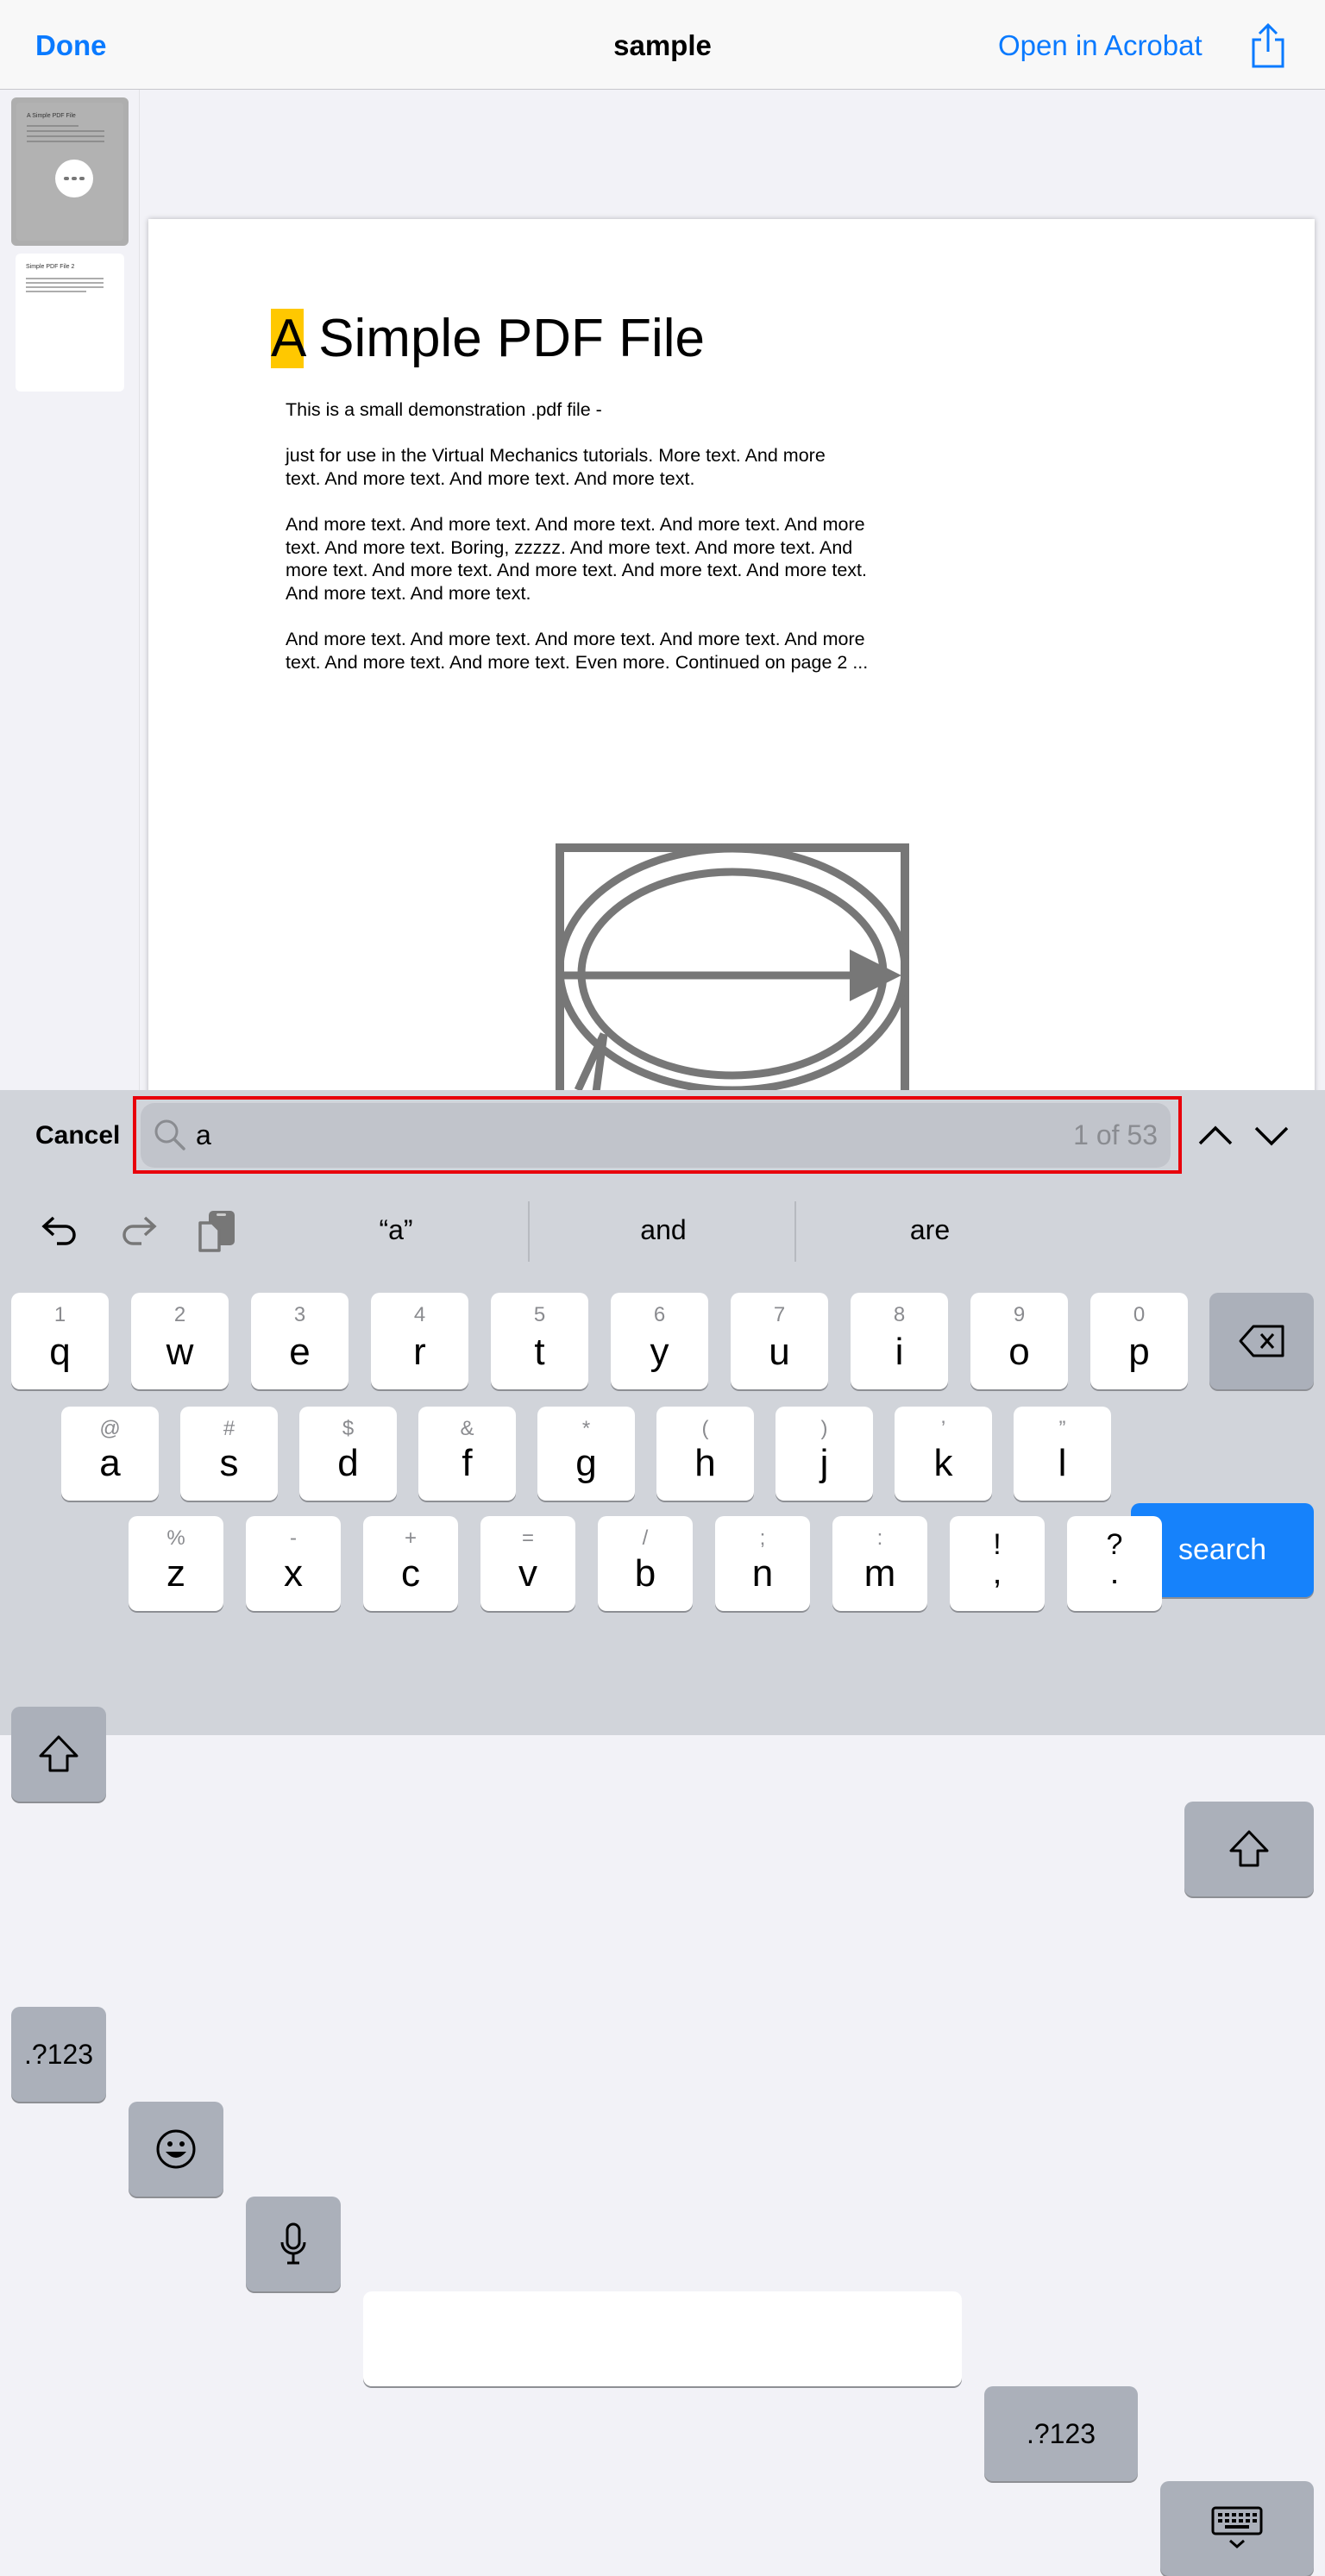 This screenshot has height=2576, width=1325. I want to click on key-,: !,, so click(998, 1563).